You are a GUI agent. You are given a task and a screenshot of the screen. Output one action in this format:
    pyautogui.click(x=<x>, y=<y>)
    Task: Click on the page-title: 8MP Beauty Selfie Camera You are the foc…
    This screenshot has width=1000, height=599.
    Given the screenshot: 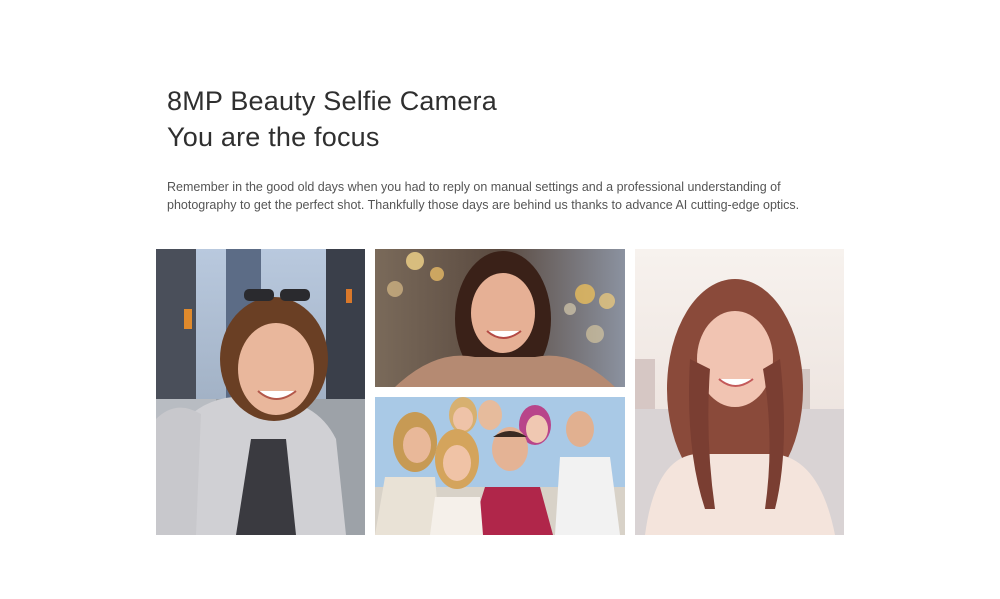 What is the action you would take?
    pyautogui.click(x=332, y=119)
    